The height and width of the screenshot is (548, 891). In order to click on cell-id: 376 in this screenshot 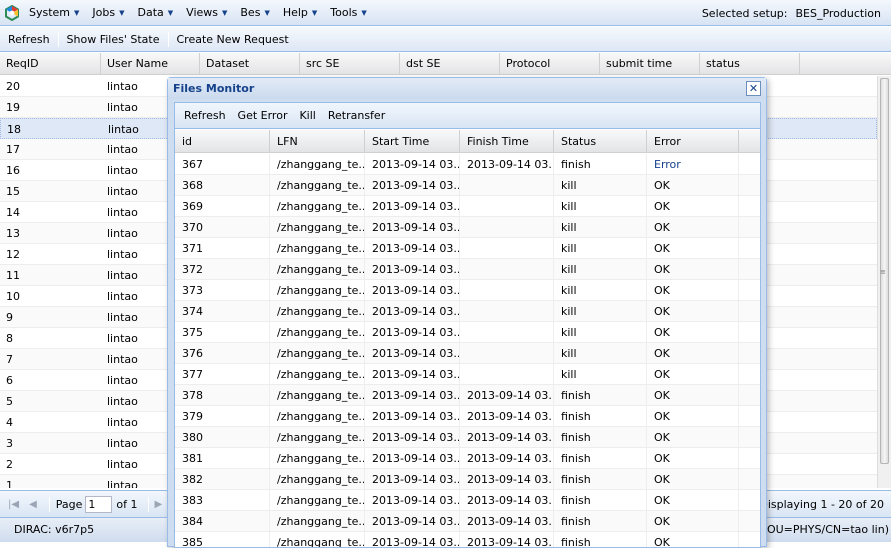, I will do `click(222, 353)`.